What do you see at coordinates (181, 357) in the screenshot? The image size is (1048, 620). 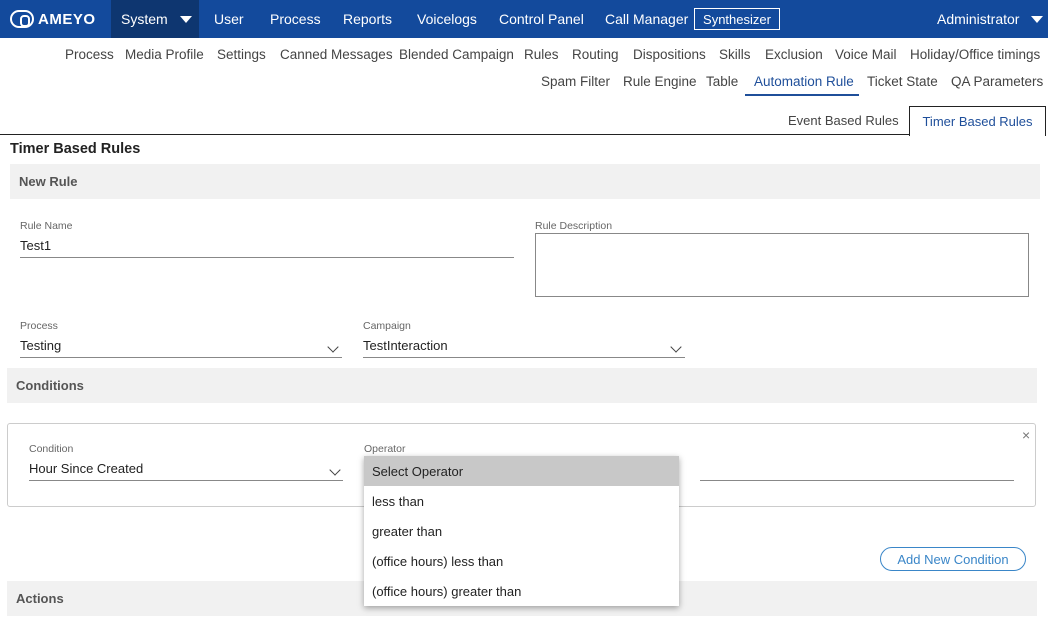 I see `process-underline` at bounding box center [181, 357].